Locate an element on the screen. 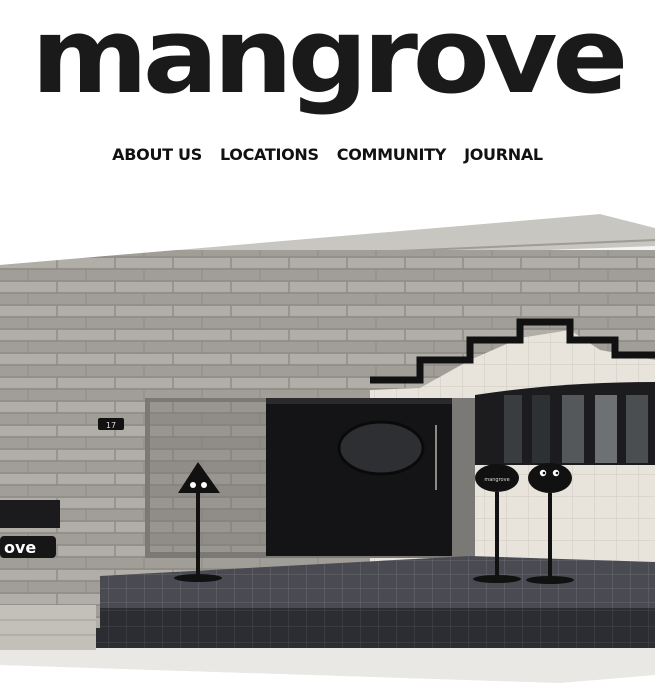 The width and height of the screenshot is (655, 687). nav-community: COMMUNITY is located at coordinates (392, 154).